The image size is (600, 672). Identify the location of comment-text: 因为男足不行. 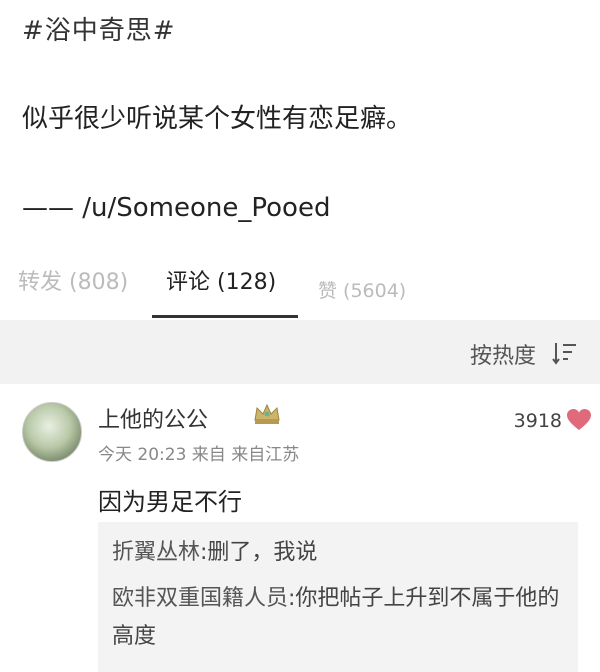
(170, 502).